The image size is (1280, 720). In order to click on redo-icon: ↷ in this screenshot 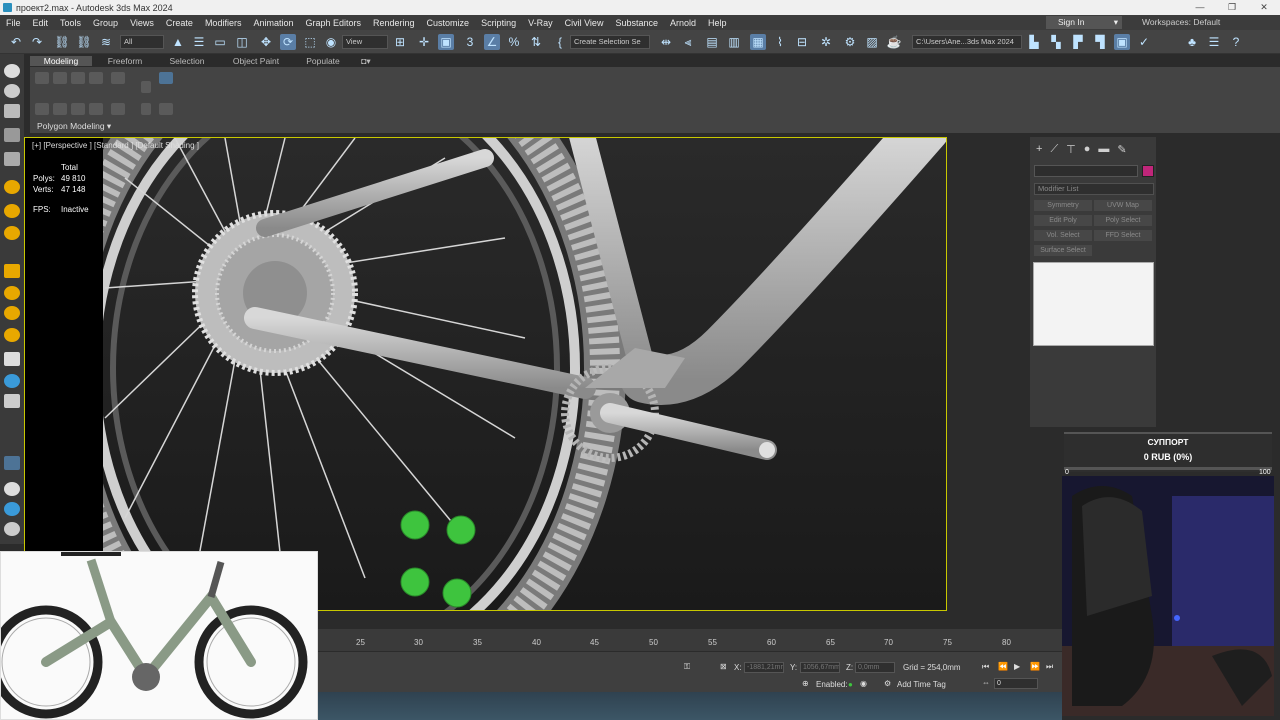, I will do `click(37, 42)`.